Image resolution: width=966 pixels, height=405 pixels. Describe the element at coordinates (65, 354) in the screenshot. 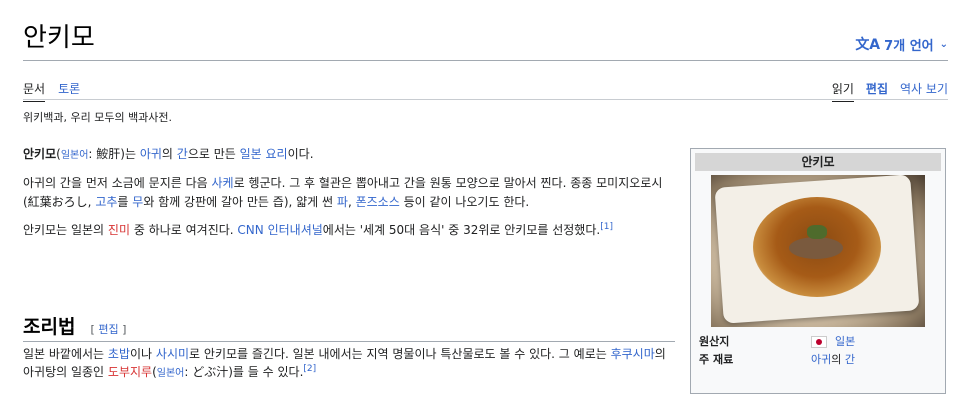

I see `text: 일본 바깥에서는` at that location.